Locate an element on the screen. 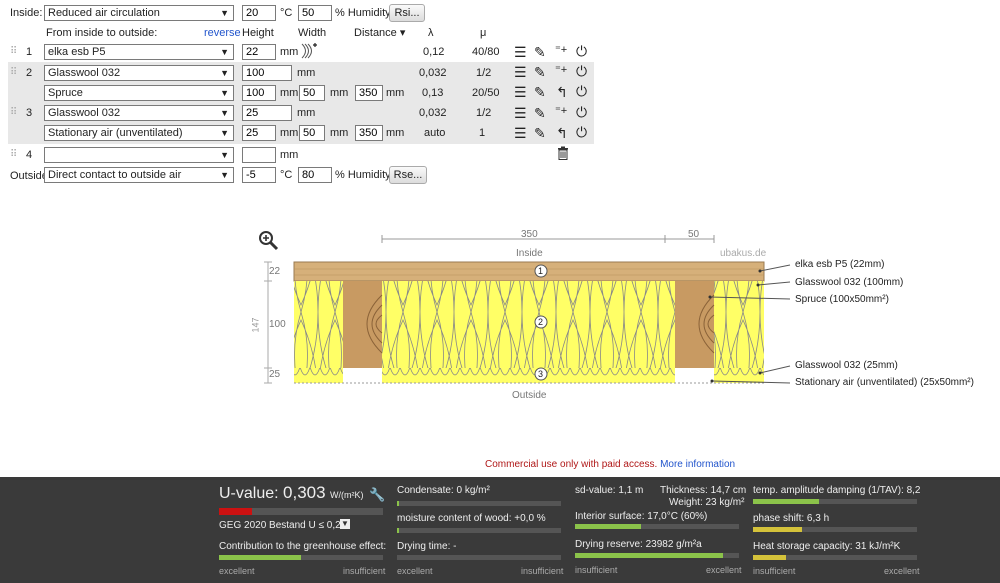 The width and height of the screenshot is (1000, 583). inside-condition-select: Reduced air circulation ▼ is located at coordinates (139, 13).